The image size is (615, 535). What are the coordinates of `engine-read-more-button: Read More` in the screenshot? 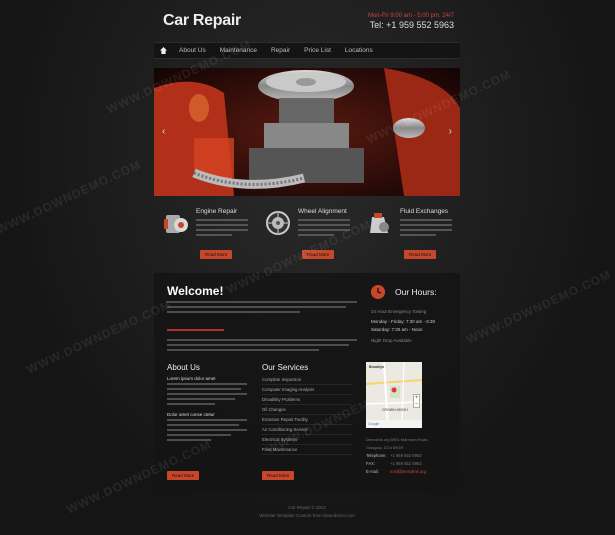 It's located at (216, 254).